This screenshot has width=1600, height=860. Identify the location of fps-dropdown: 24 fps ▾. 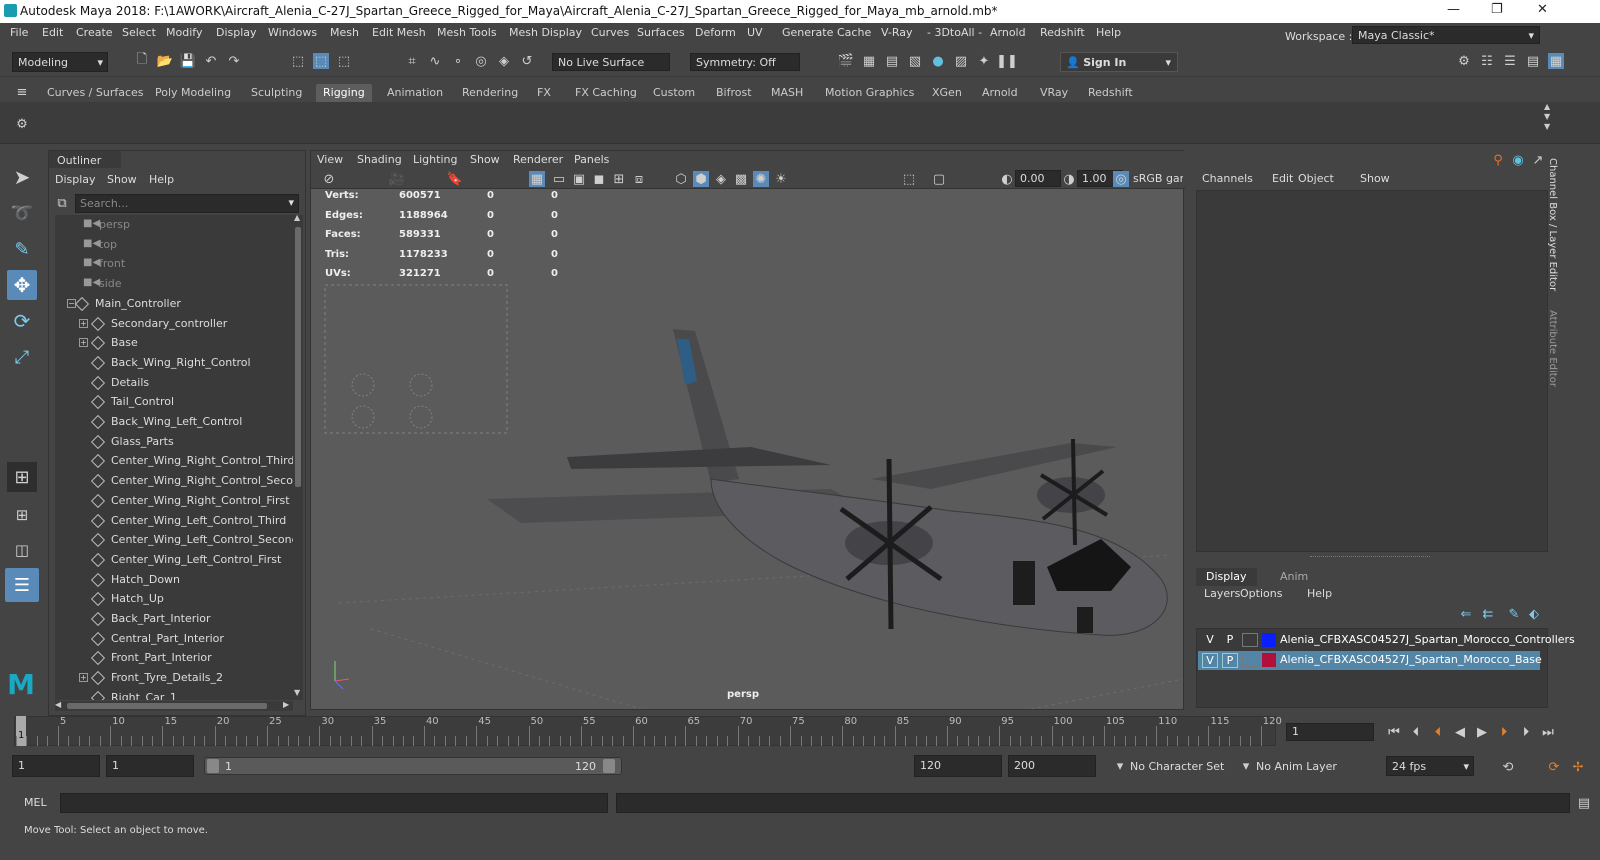
(1430, 766).